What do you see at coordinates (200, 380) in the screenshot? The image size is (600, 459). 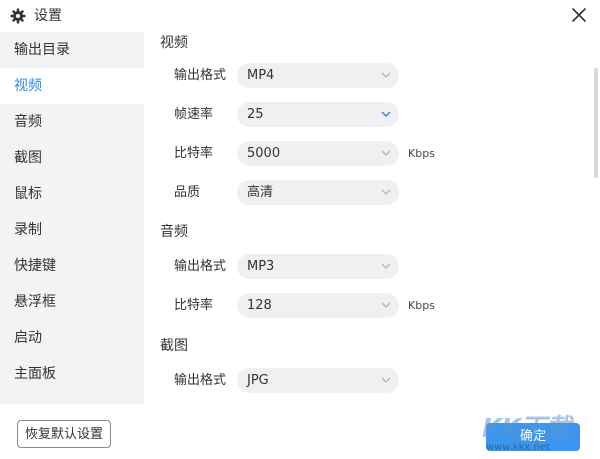 I see `screenshot-format-label: 输出格式` at bounding box center [200, 380].